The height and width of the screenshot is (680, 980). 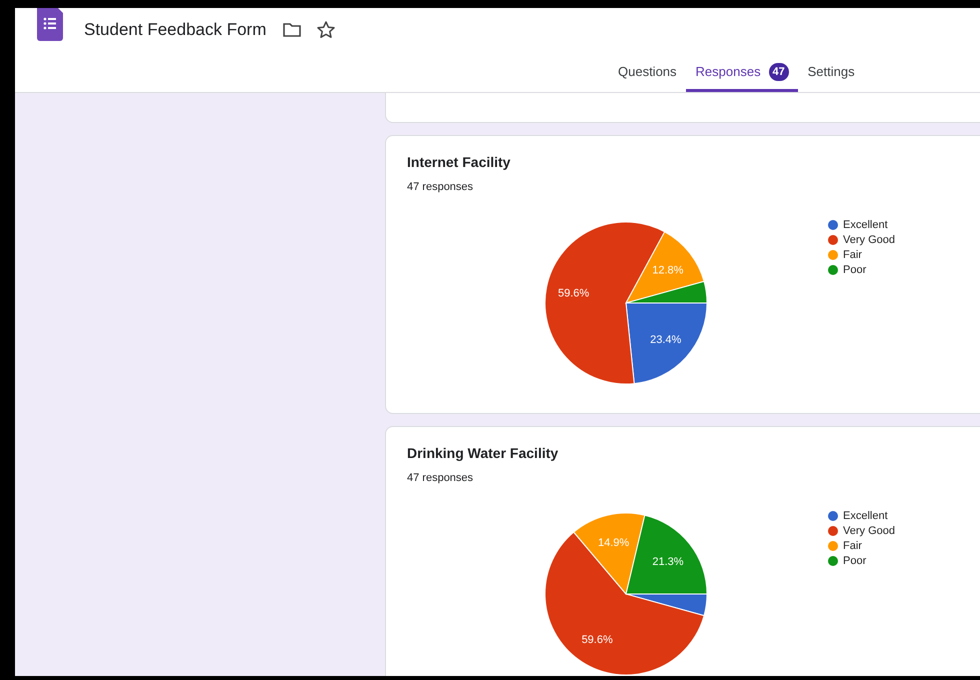 I want to click on forms-logo-icon, so click(x=50, y=24).